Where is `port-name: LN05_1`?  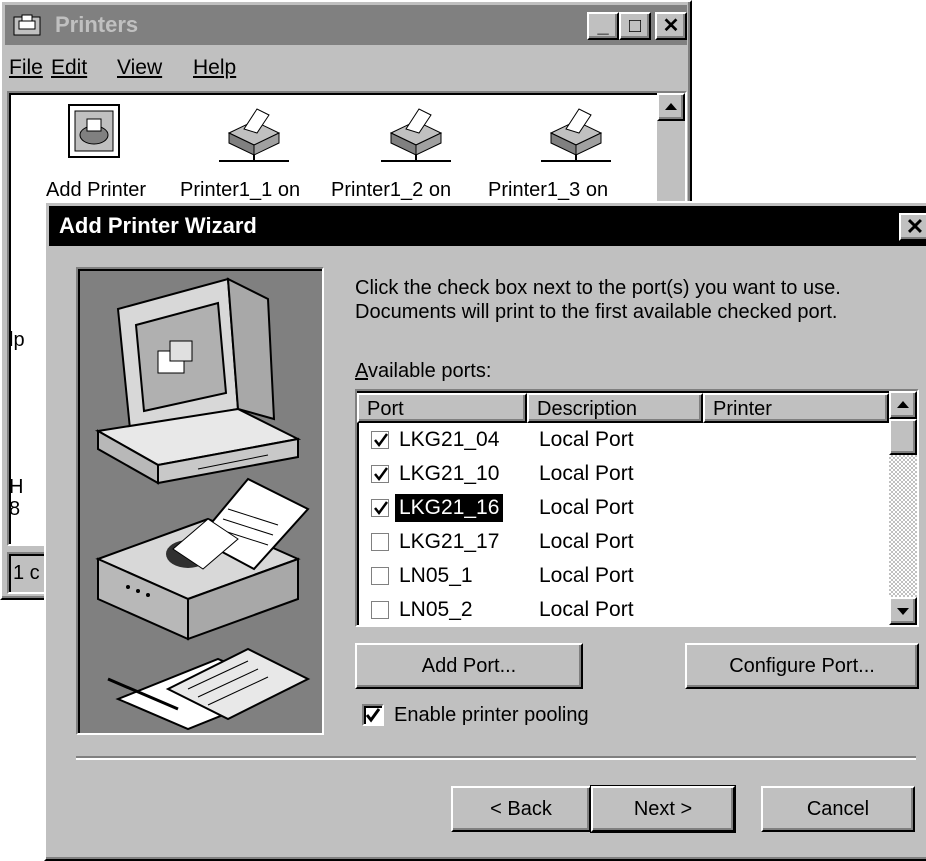
port-name: LN05_1 is located at coordinates (436, 575).